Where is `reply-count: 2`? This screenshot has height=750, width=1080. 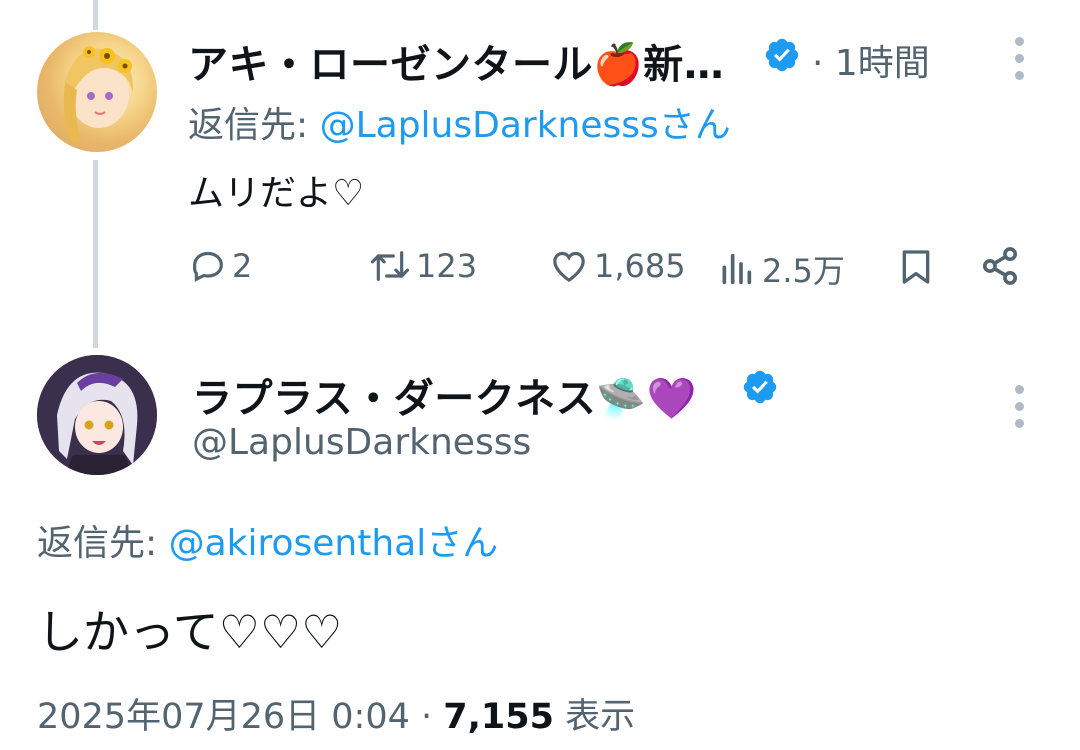 reply-count: 2 is located at coordinates (242, 266).